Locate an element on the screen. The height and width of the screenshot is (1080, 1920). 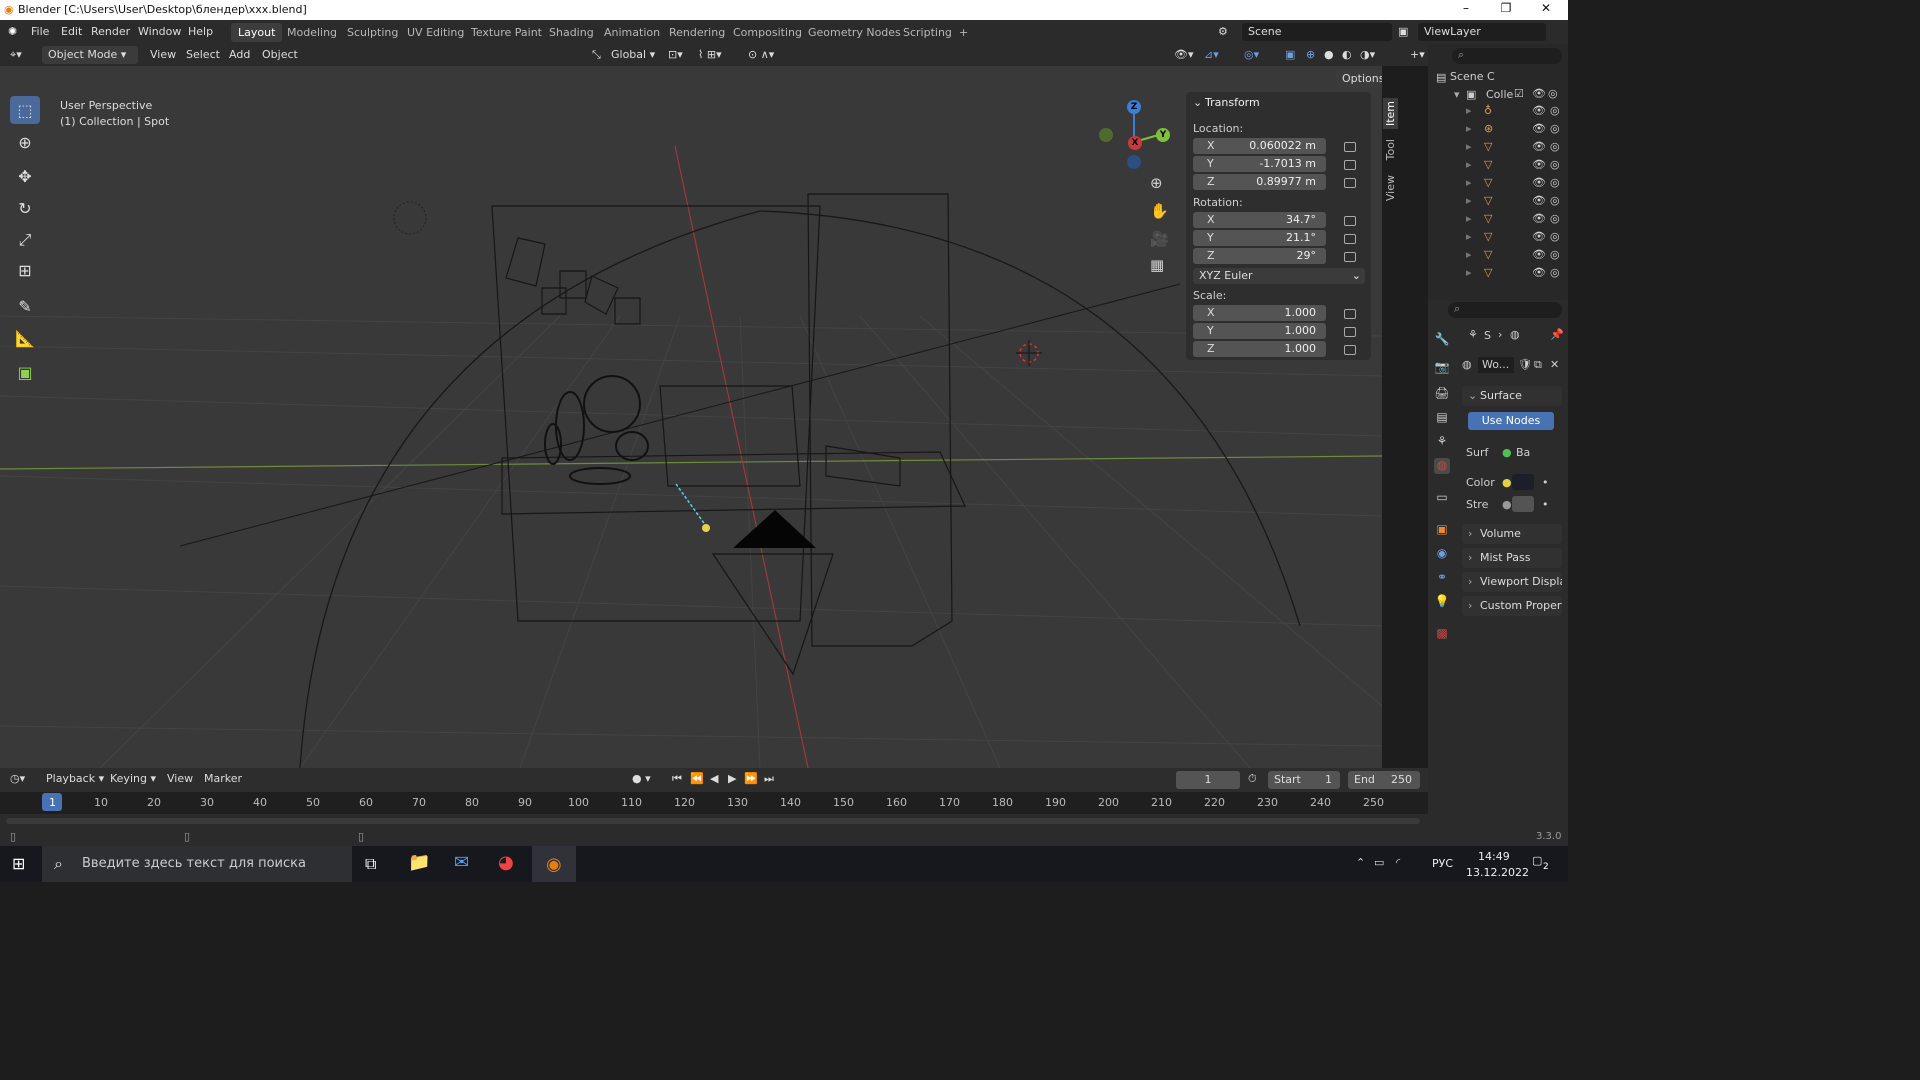
checkbox-icon: ☑ is located at coordinates (1519, 93).